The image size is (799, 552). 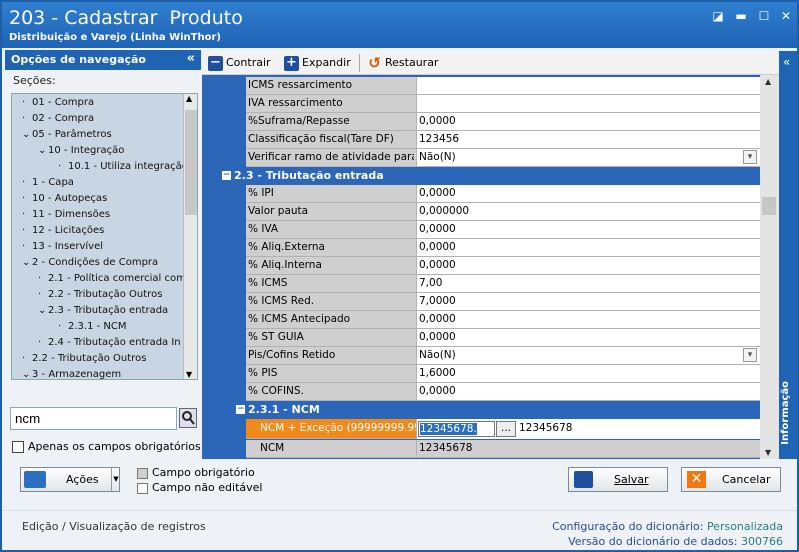 I want to click on tree-item: ⌄ 2.3 - Tributação entrada, so click(x=103, y=311).